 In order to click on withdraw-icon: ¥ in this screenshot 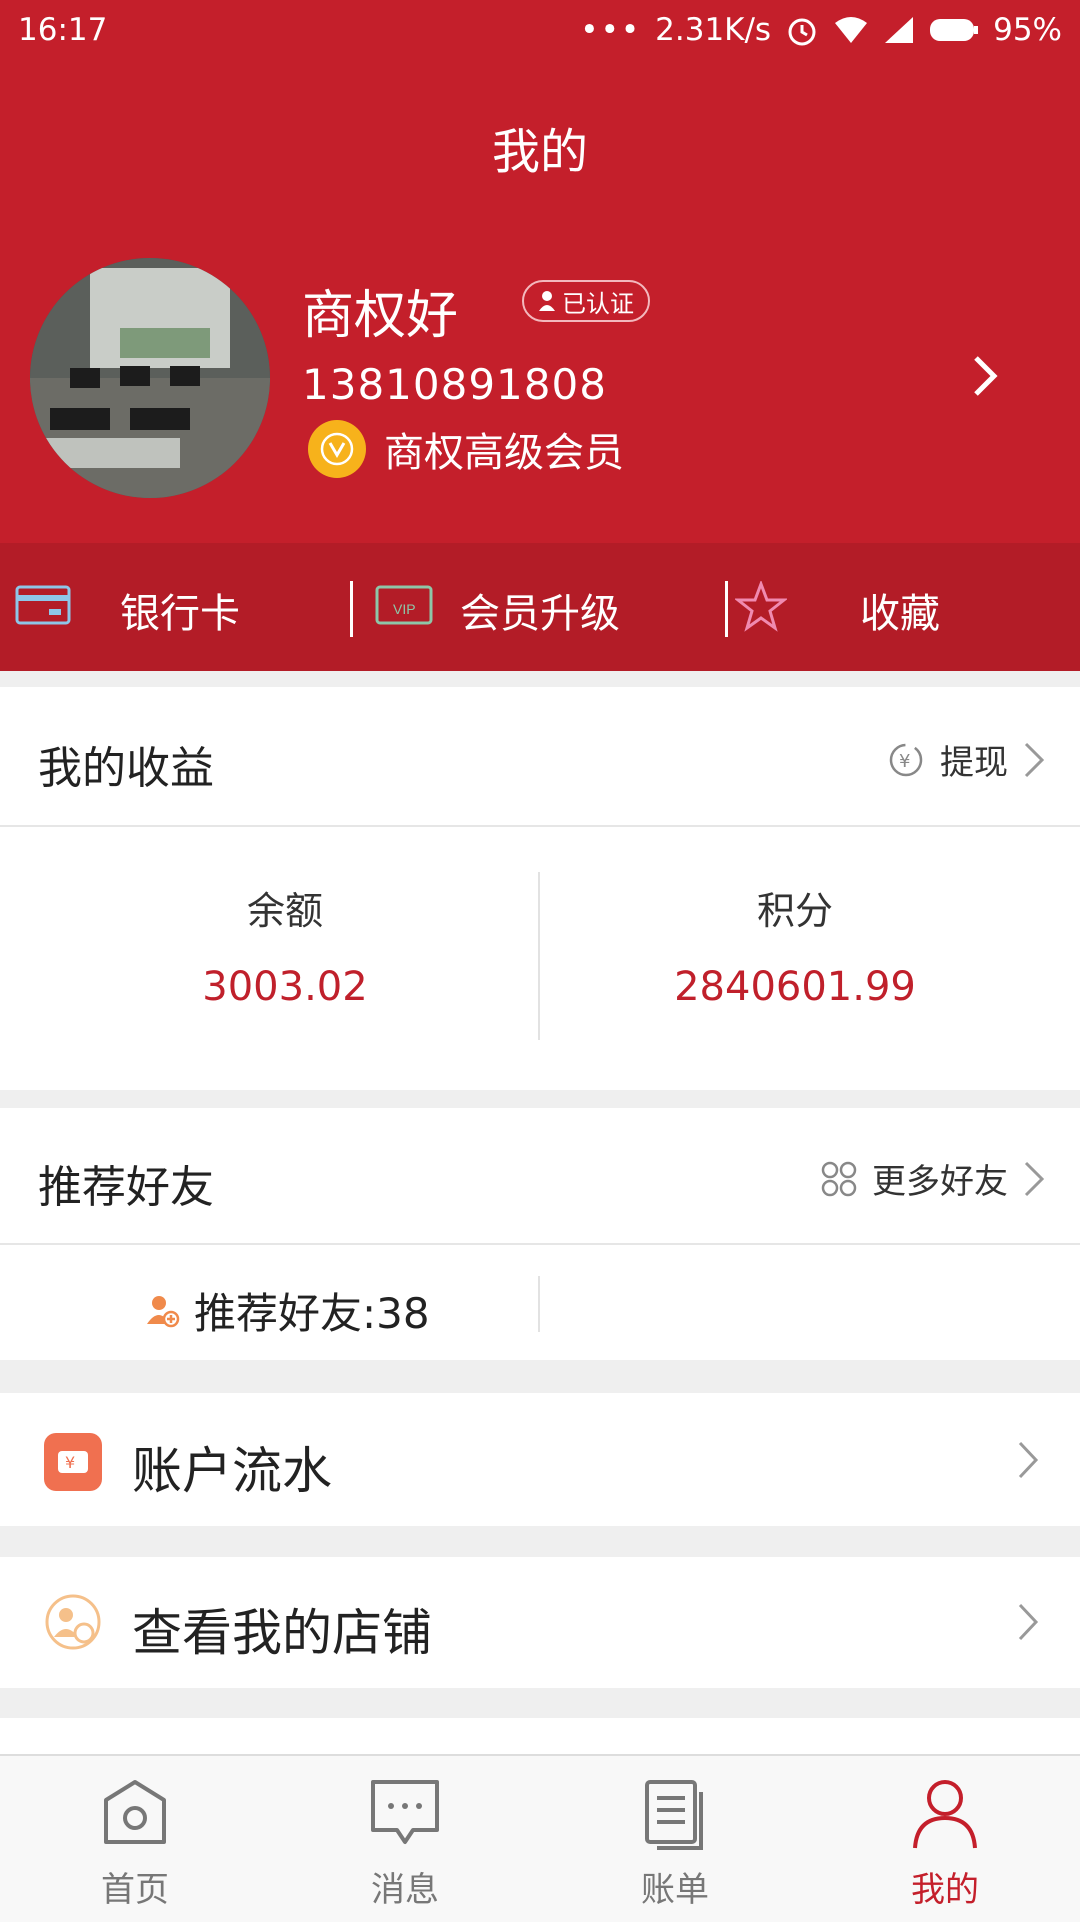, I will do `click(906, 759)`.